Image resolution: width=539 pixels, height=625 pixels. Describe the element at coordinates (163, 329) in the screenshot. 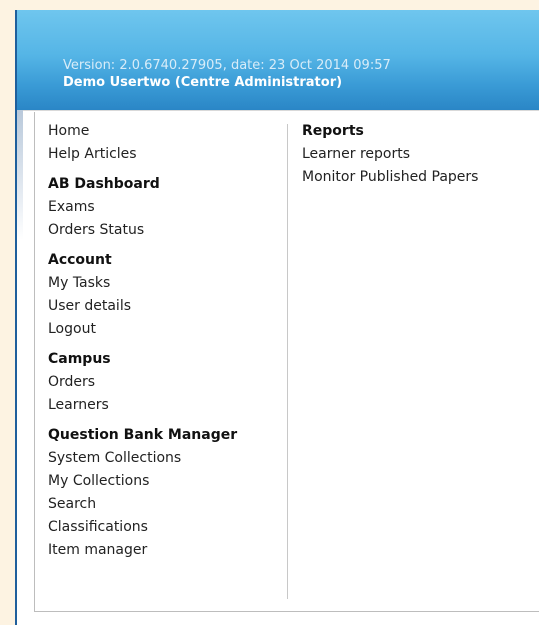

I see `menu-link-logout: Logout` at that location.